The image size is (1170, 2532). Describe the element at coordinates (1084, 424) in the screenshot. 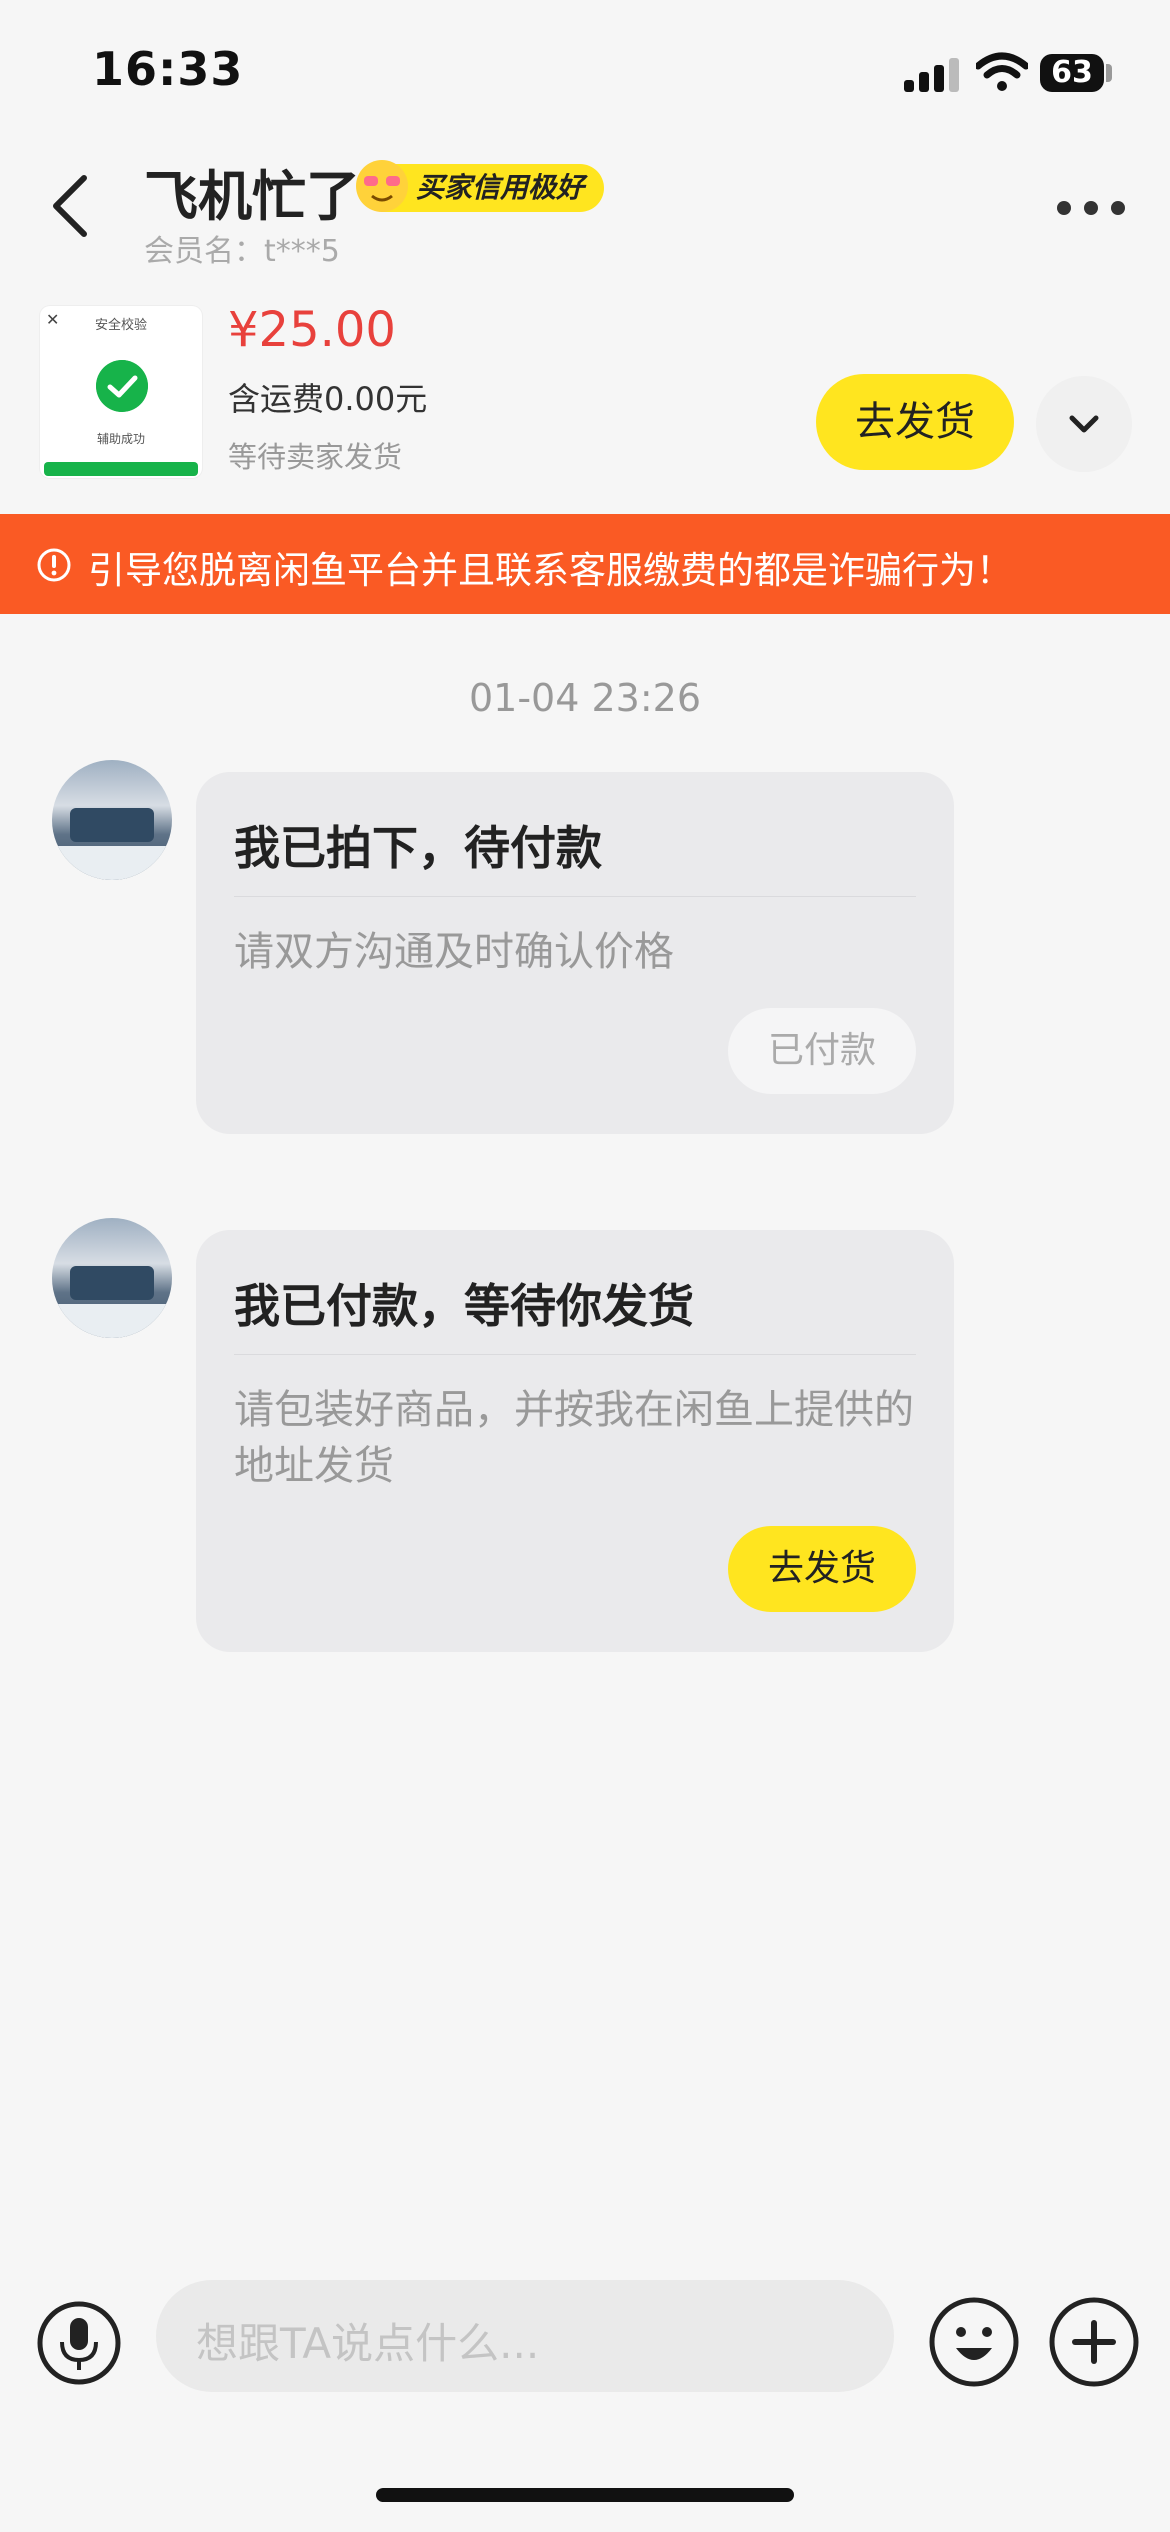

I see `chevron-down-icon` at that location.